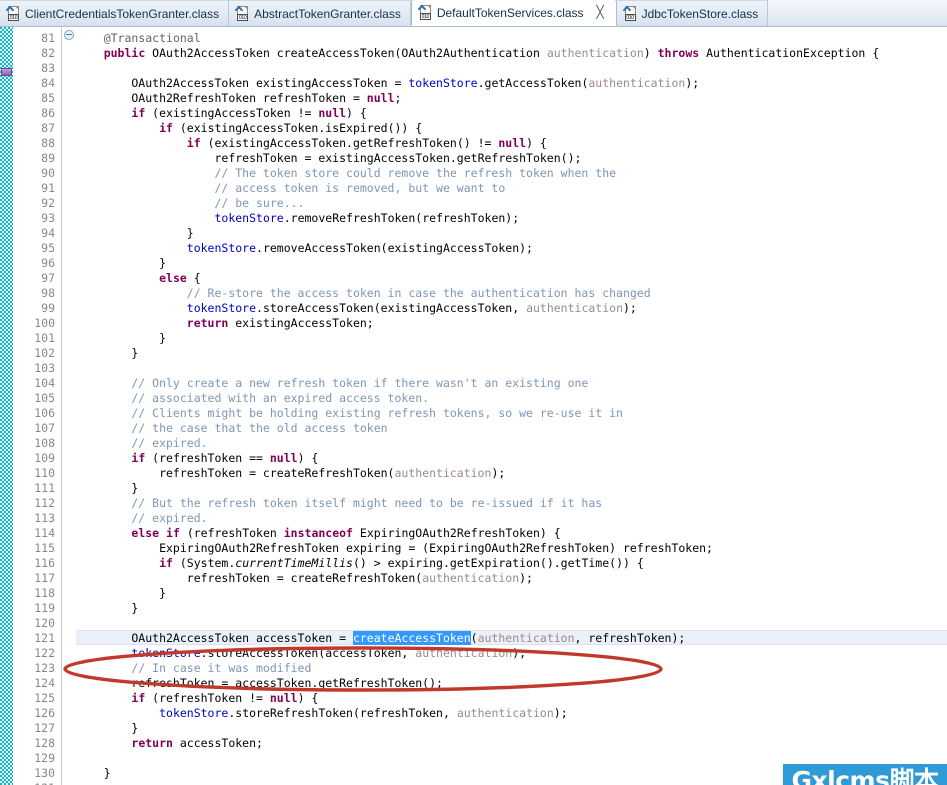  Describe the element at coordinates (474, 638) in the screenshot. I see `code-token: (` at that location.